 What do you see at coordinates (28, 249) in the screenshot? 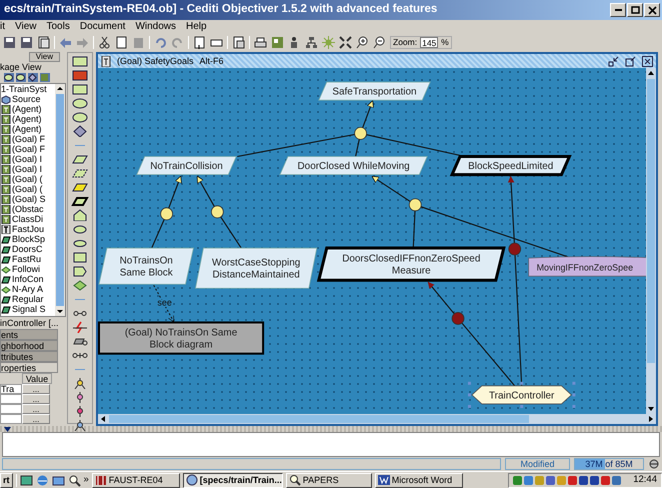
I see `tree-item: DoorsC` at bounding box center [28, 249].